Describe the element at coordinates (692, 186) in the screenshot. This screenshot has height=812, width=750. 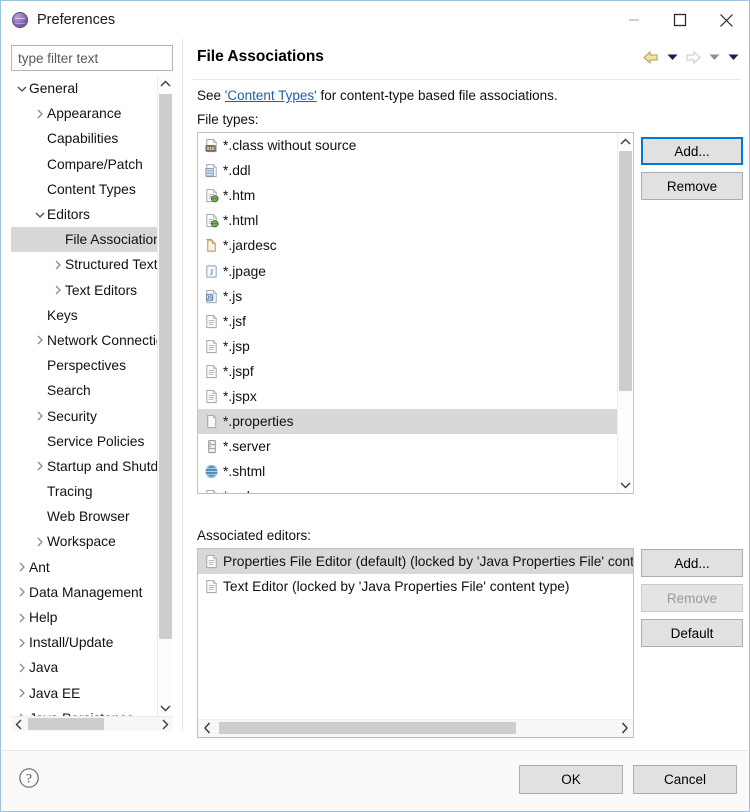
I see `file-types-remove-button: Remove` at that location.